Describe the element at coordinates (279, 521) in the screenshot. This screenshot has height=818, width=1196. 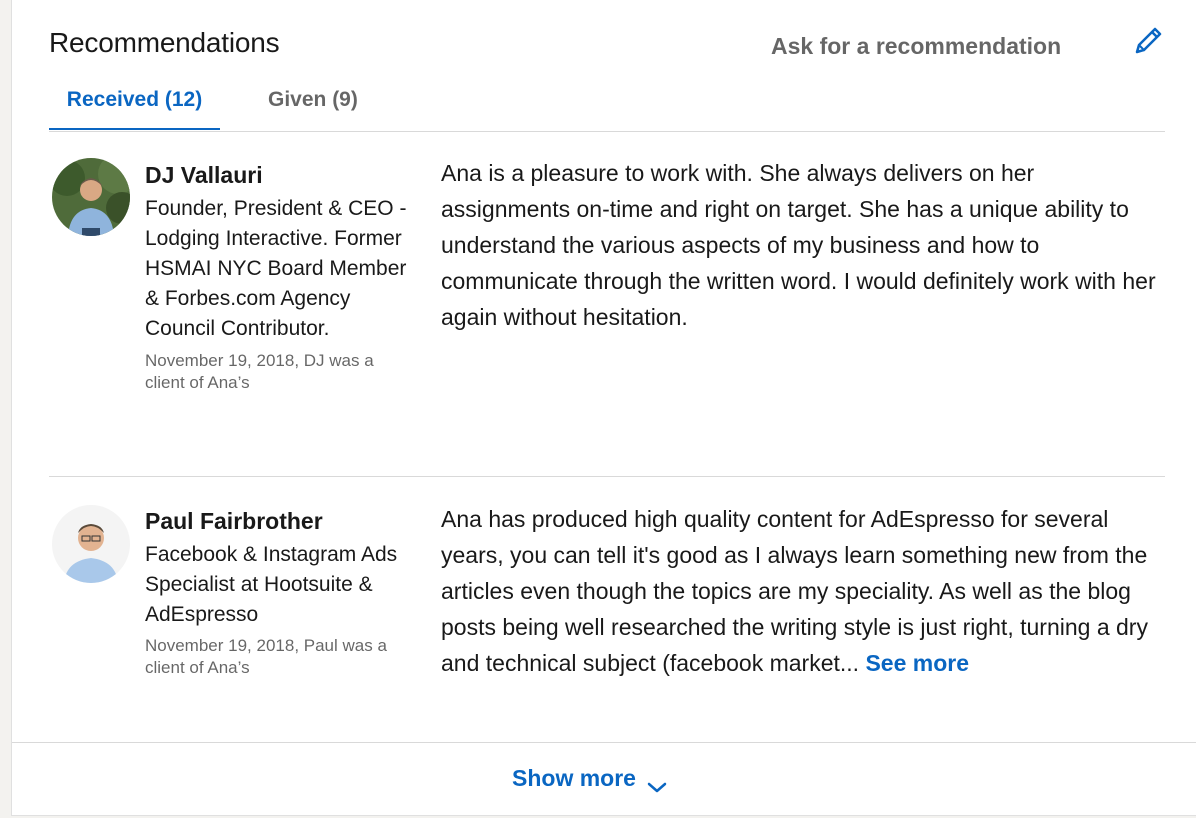
I see `recommender-name: Paul Fairbrother` at that location.